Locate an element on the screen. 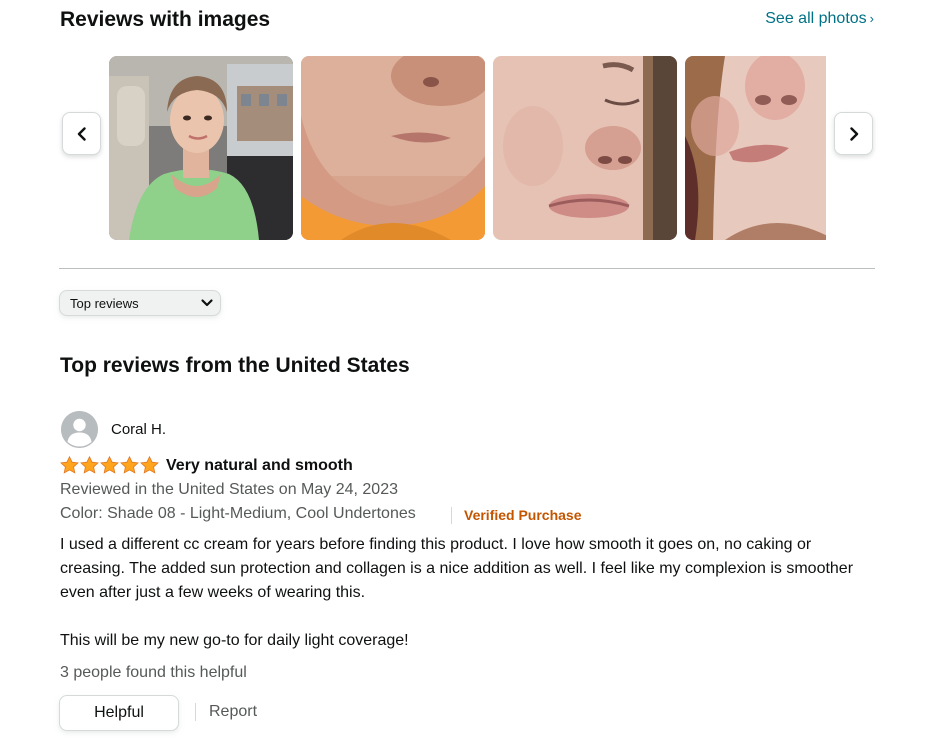 This screenshot has width=932, height=756. sort-selected-value: Top reviews is located at coordinates (104, 303).